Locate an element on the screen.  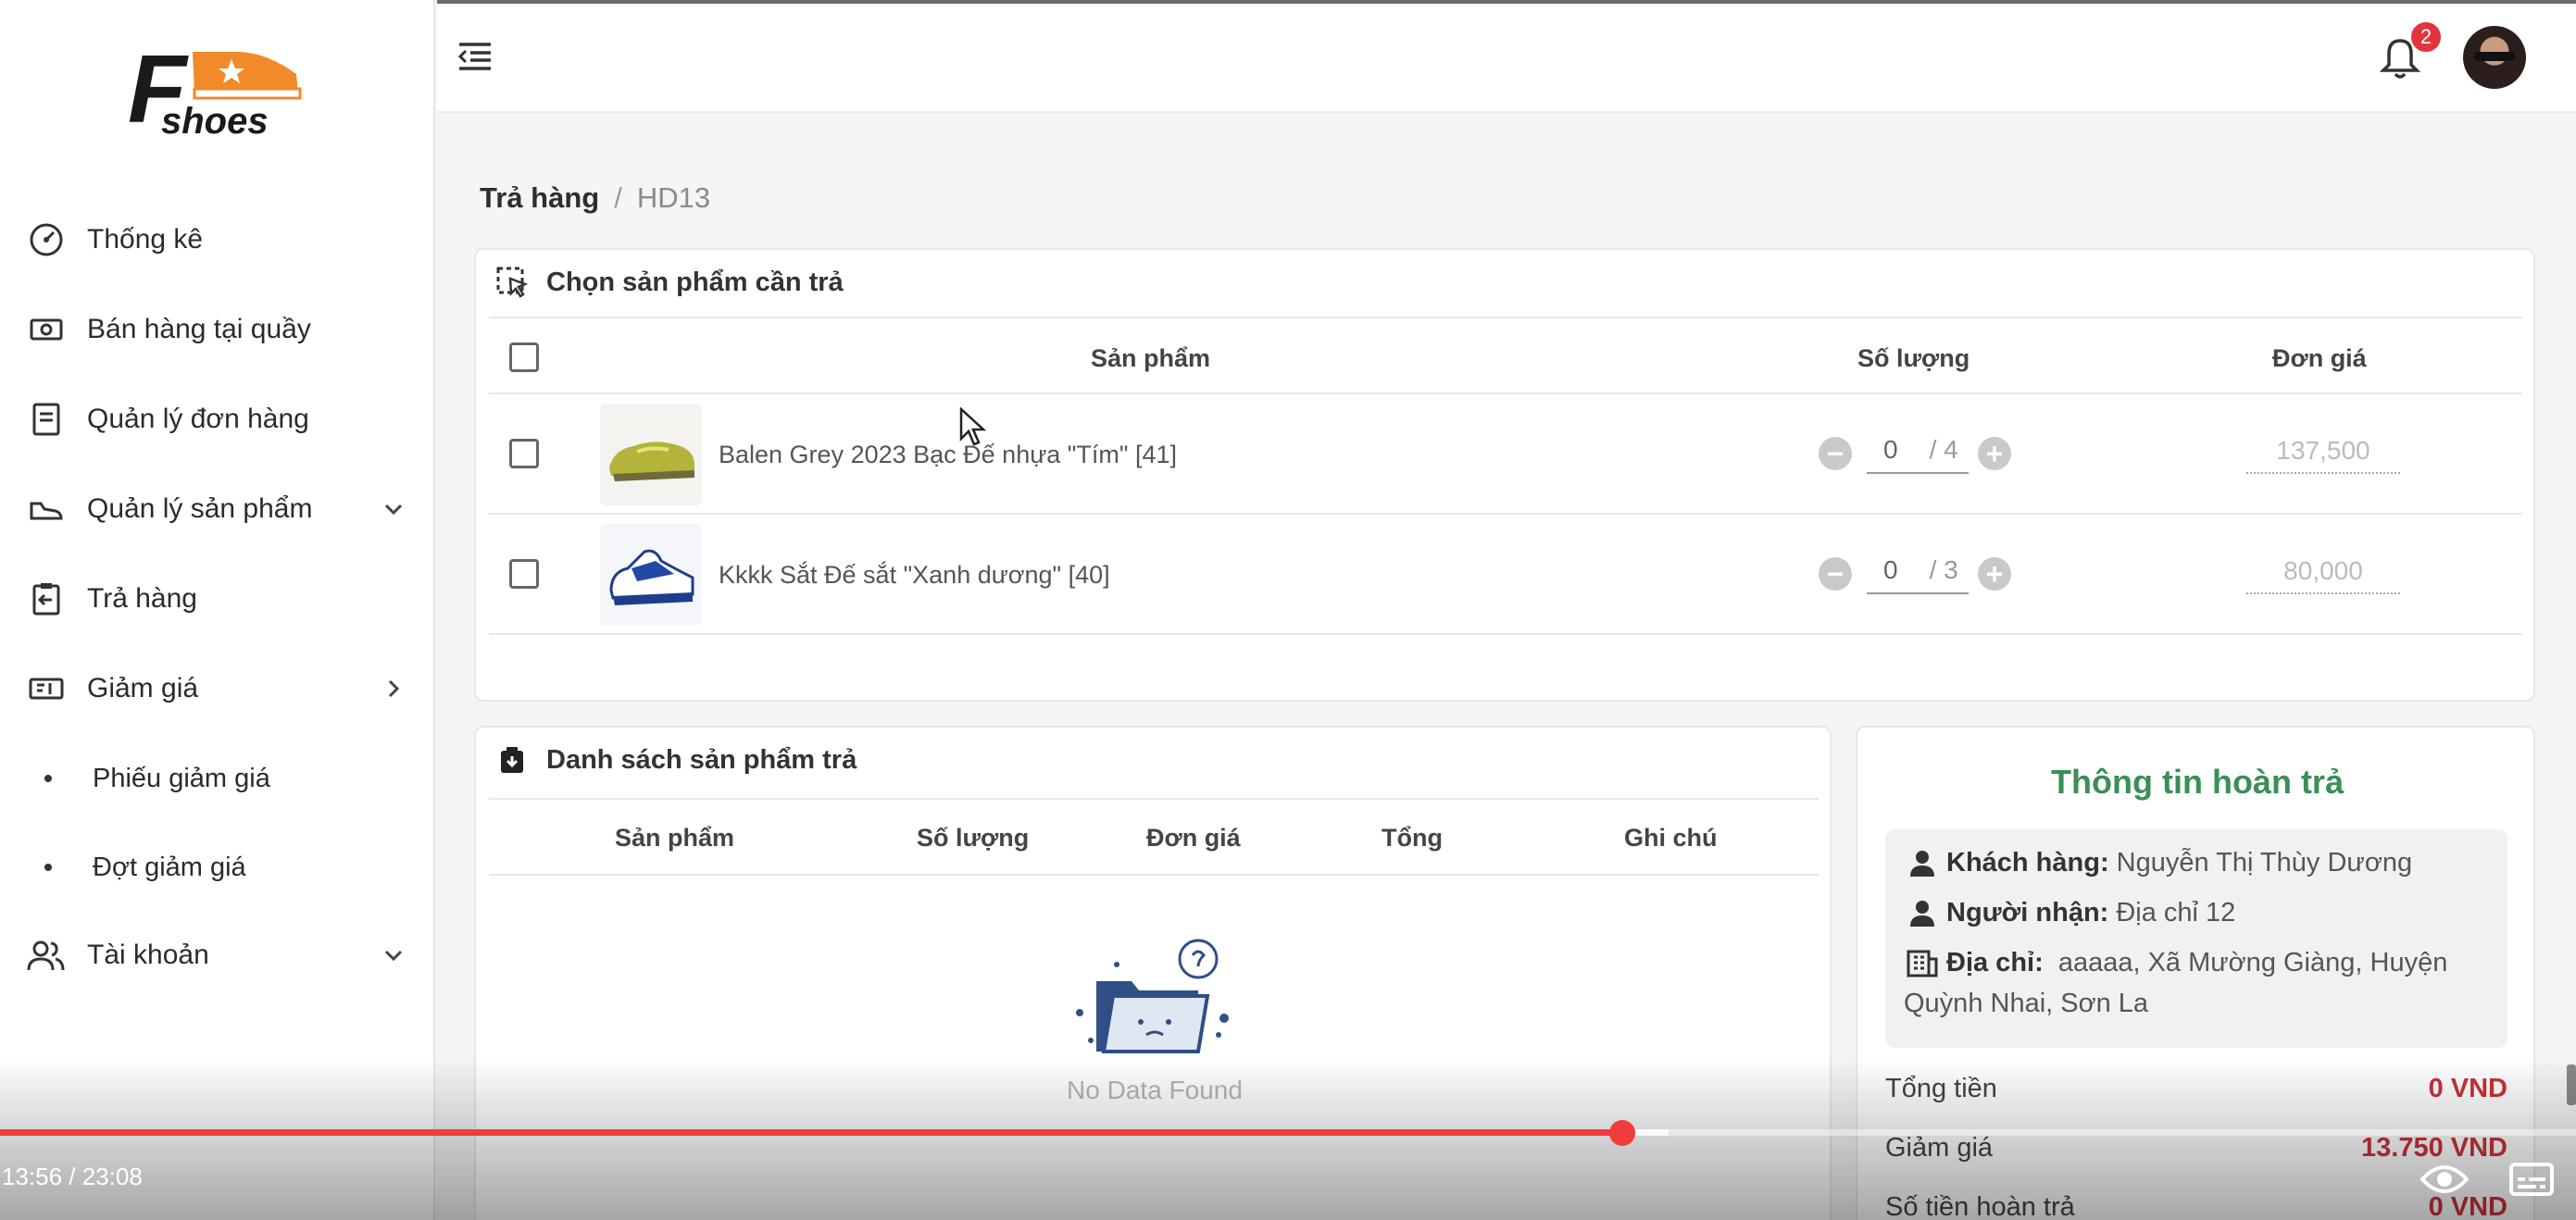
quantity-max: / 3 is located at coordinates (1944, 569).